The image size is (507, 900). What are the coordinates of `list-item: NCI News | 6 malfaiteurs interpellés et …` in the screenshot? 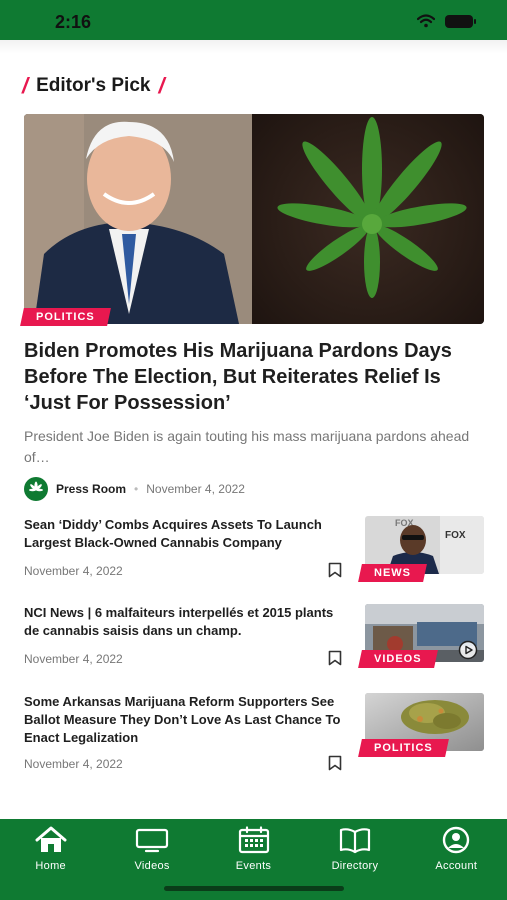 It's located at (254, 643).